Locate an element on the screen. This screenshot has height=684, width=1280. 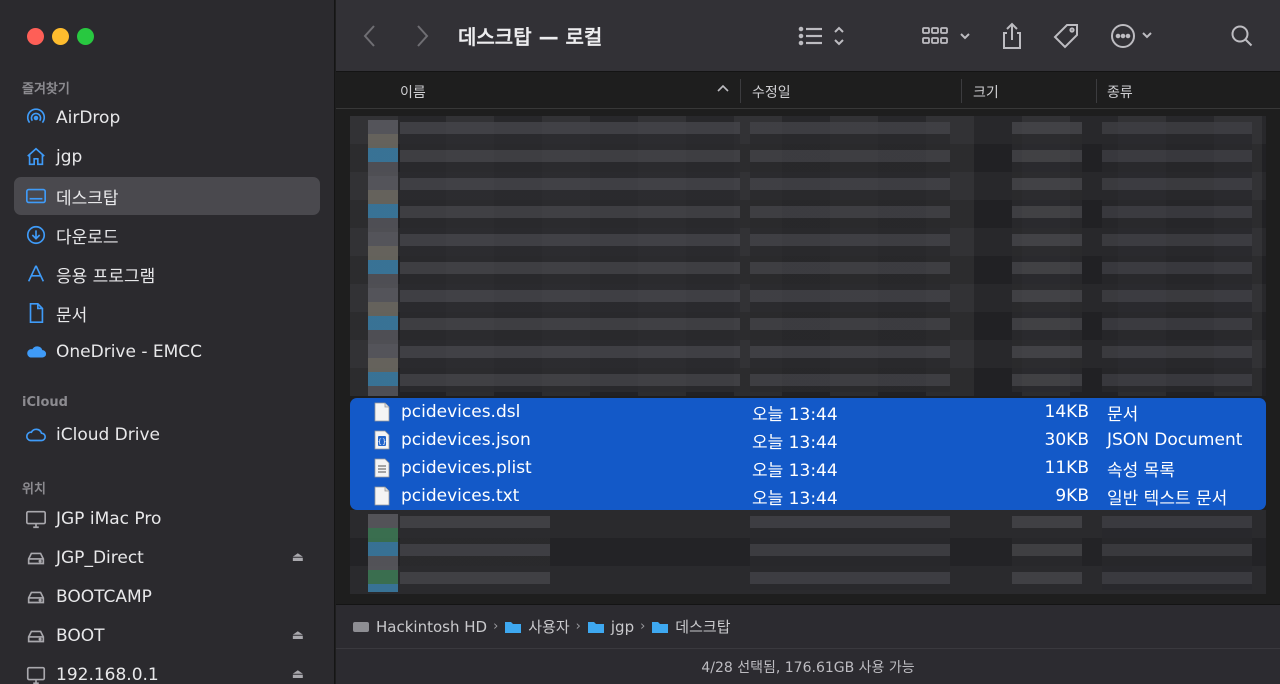
file-name: pcidevices.plist is located at coordinates (466, 468).